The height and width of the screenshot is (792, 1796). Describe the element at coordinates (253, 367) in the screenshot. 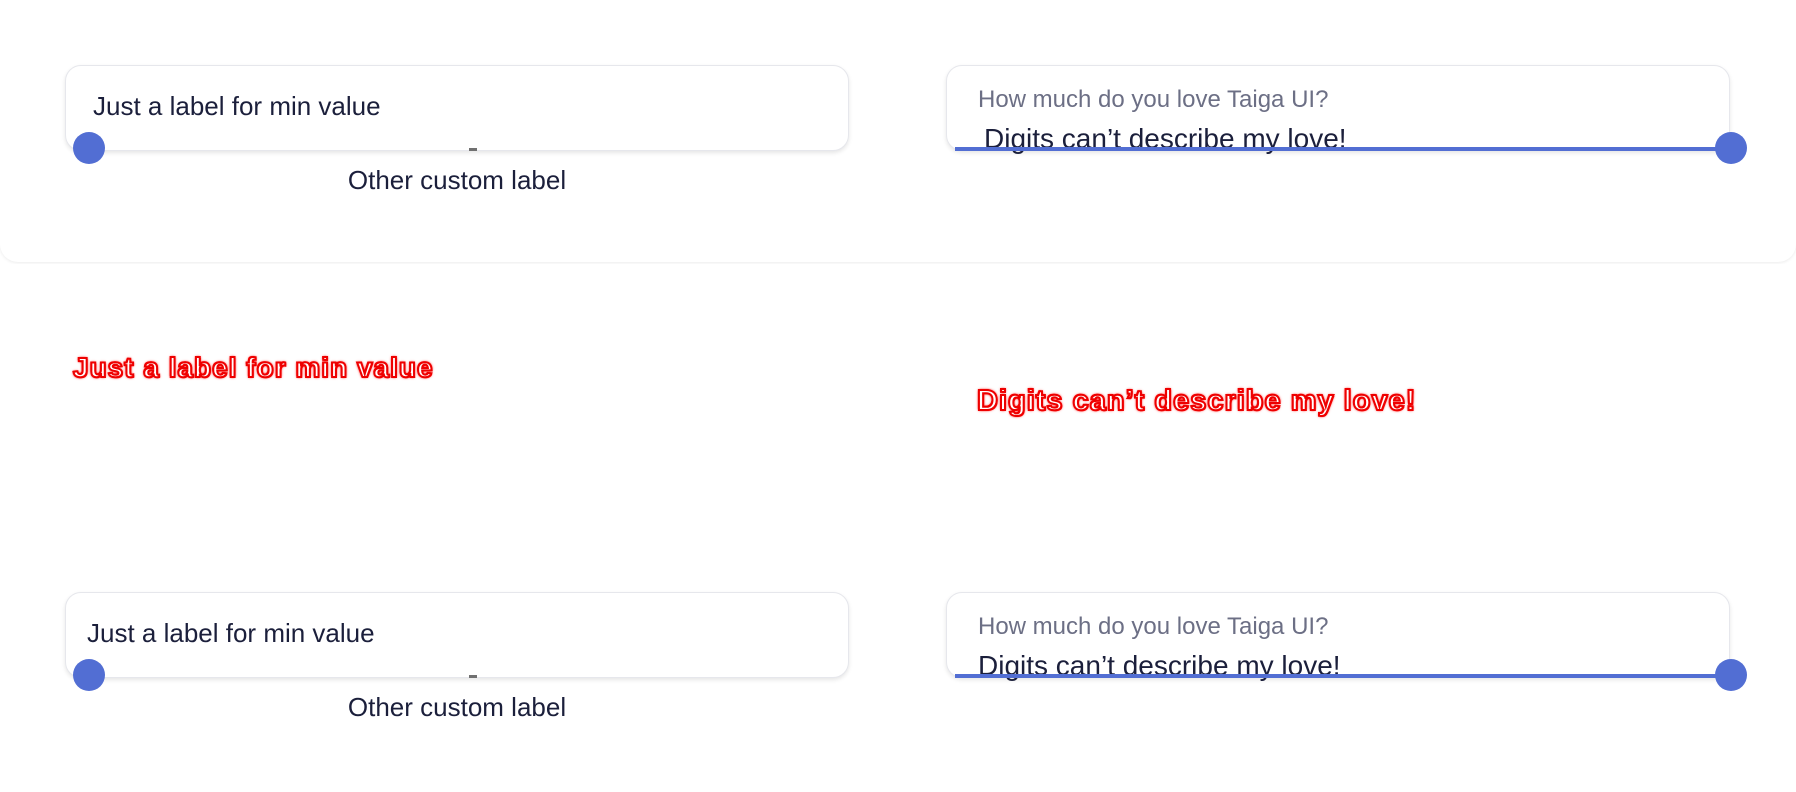

I see `diff-overlay-left-text: Just a label for min value` at that location.